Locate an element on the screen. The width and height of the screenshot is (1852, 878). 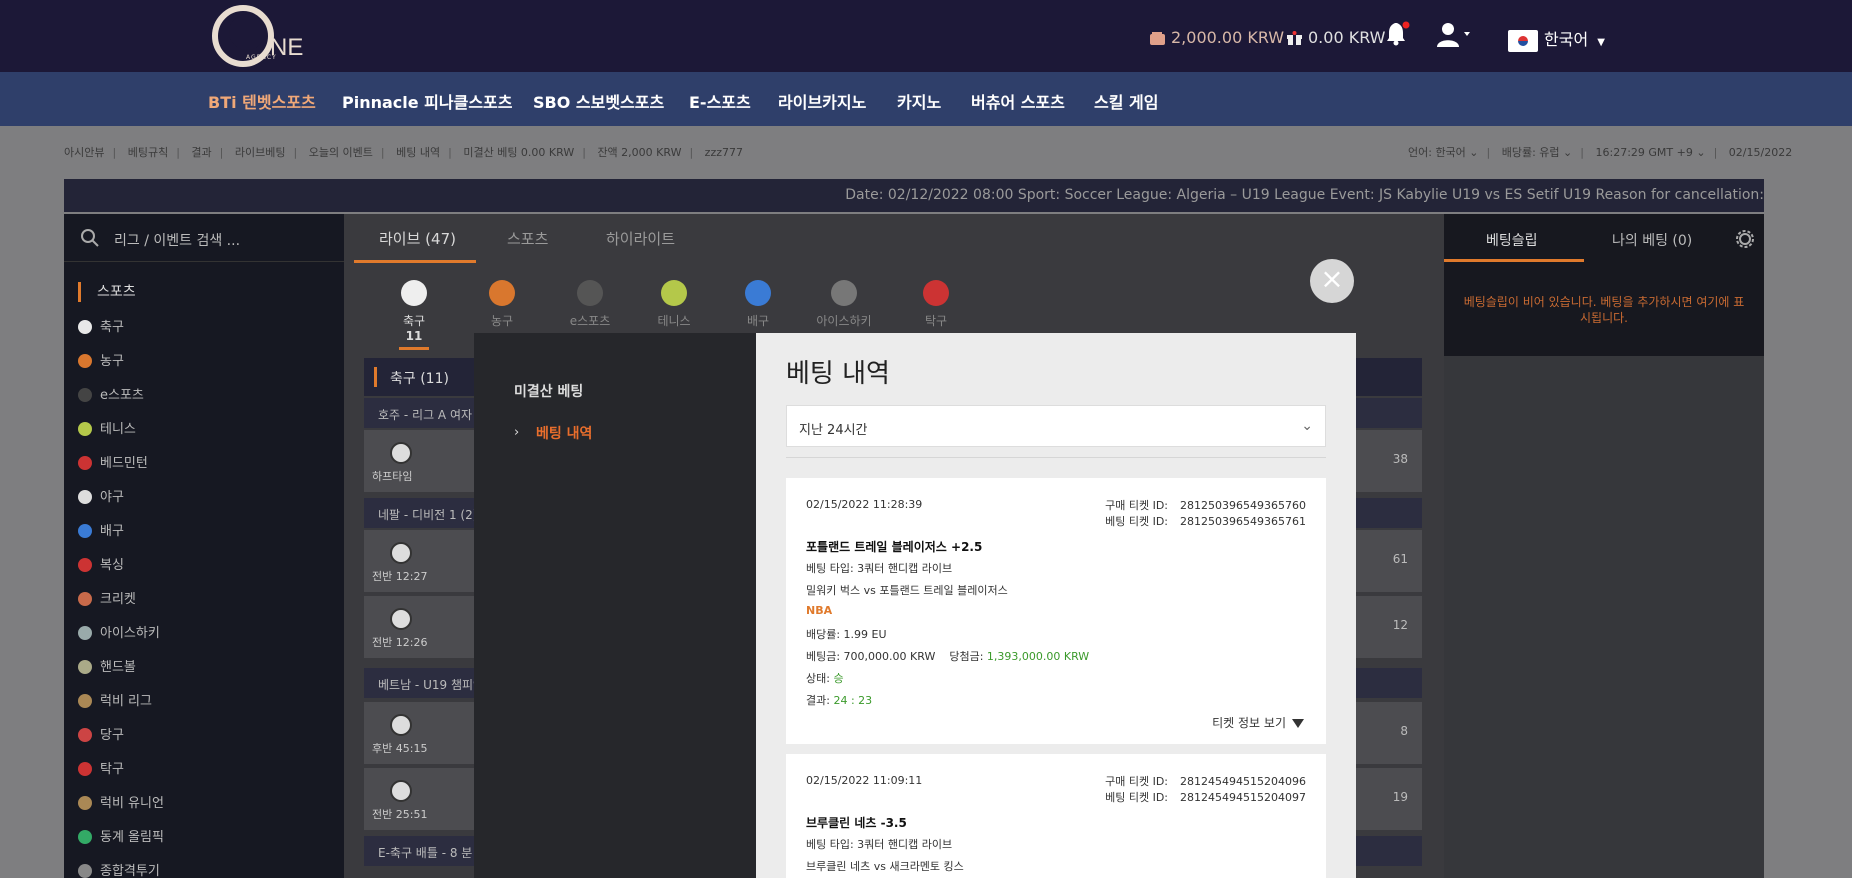
chevron-down-icon: ⌄ is located at coordinates (1307, 426).